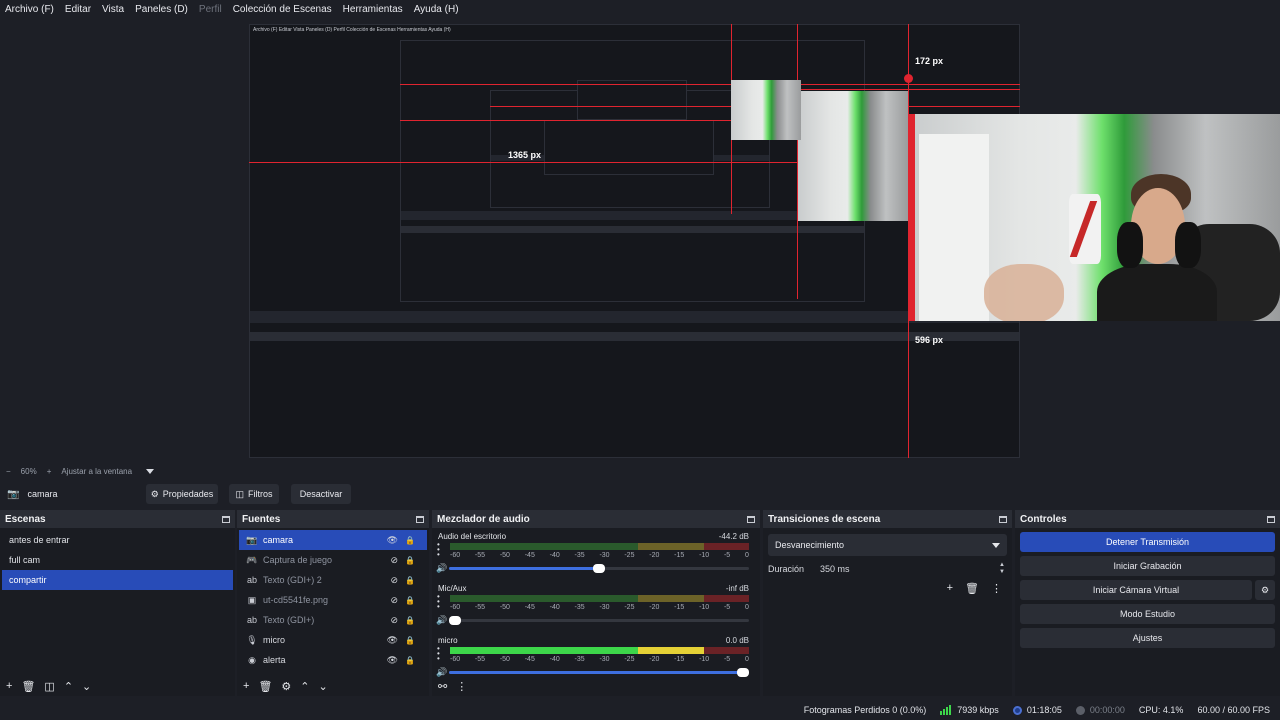 Image resolution: width=1280 pixels, height=720 pixels. I want to click on start-recording-button: Iniciar Grabación, so click(1147, 566).